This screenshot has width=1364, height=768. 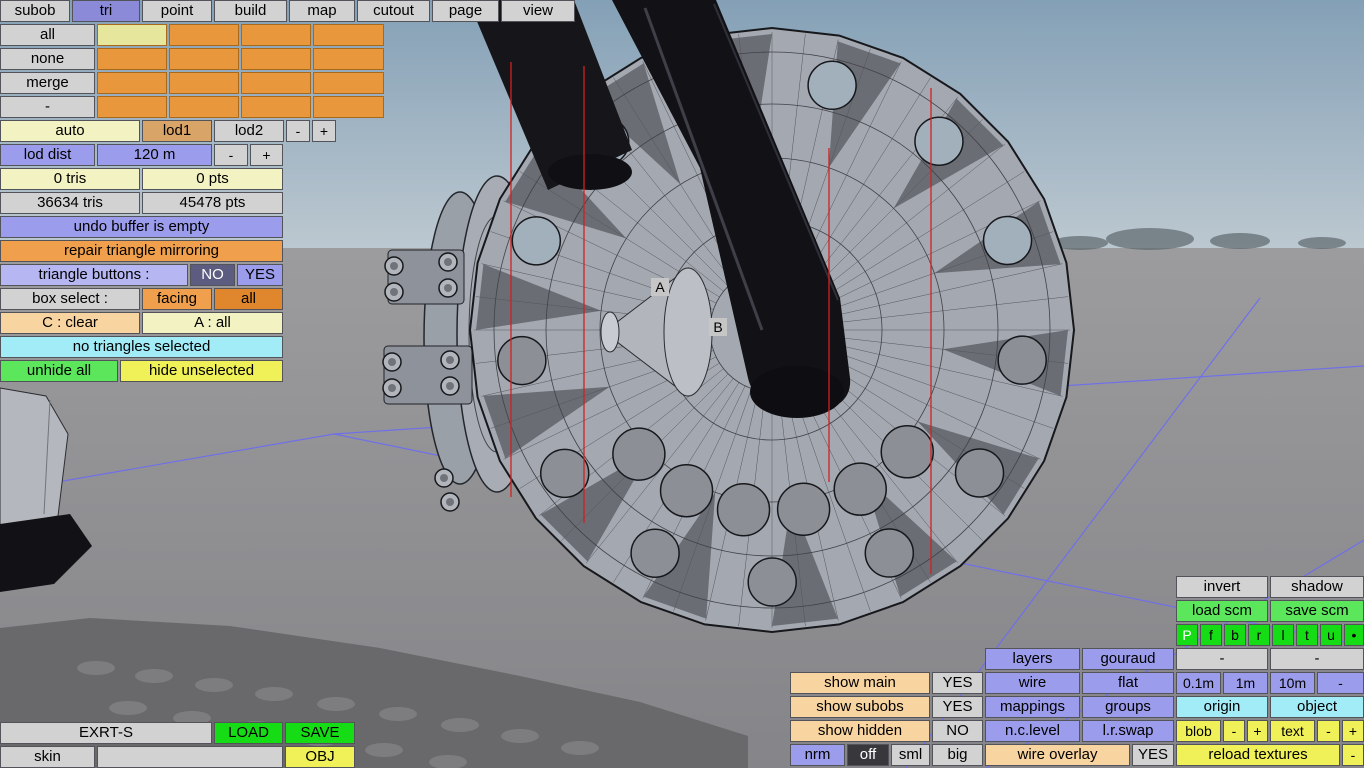 I want to click on nrm-off-button: off, so click(x=868, y=755).